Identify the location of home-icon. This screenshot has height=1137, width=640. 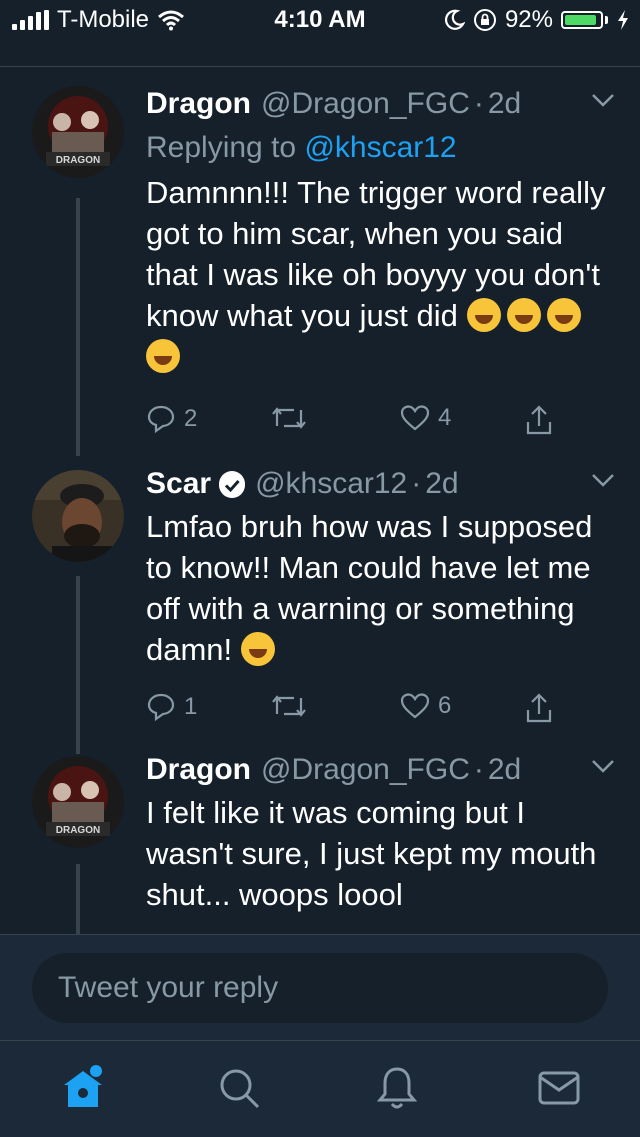
(83, 1086).